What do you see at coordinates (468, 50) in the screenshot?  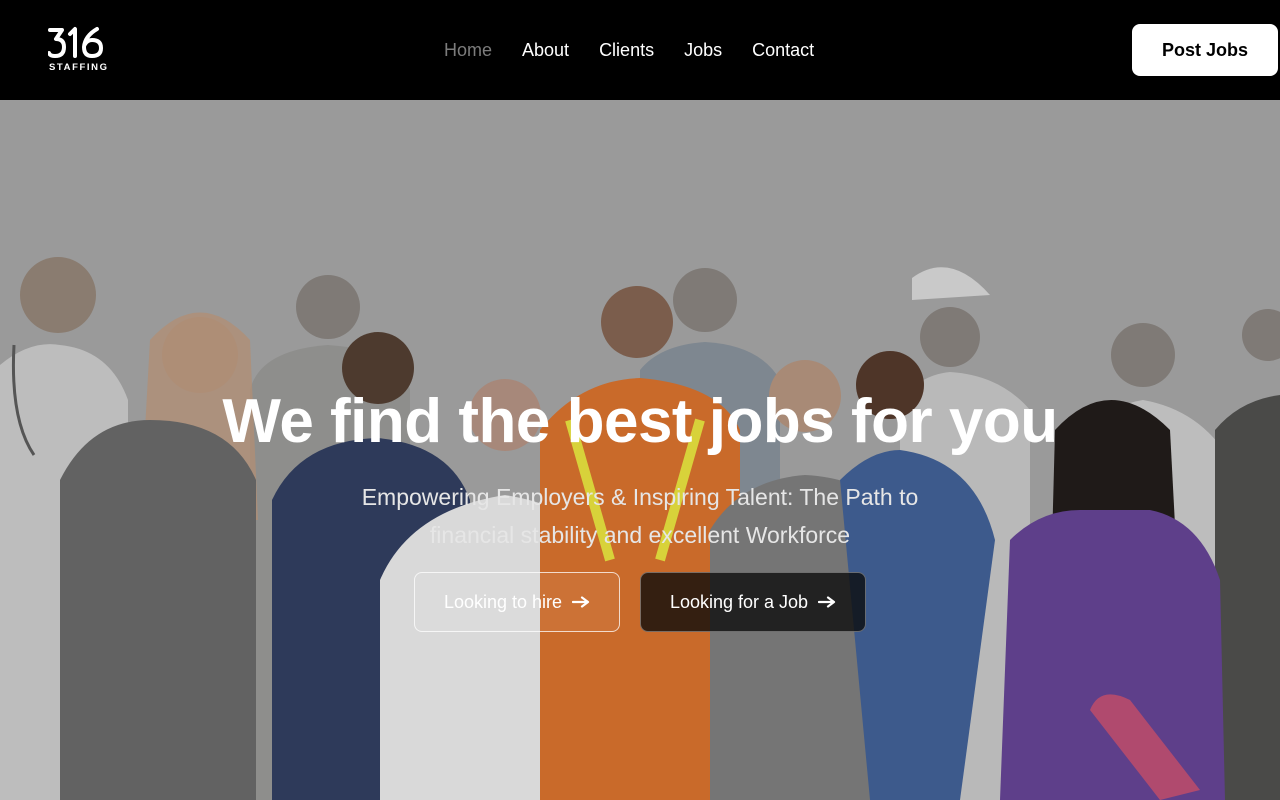 I see `nav-home: Home` at bounding box center [468, 50].